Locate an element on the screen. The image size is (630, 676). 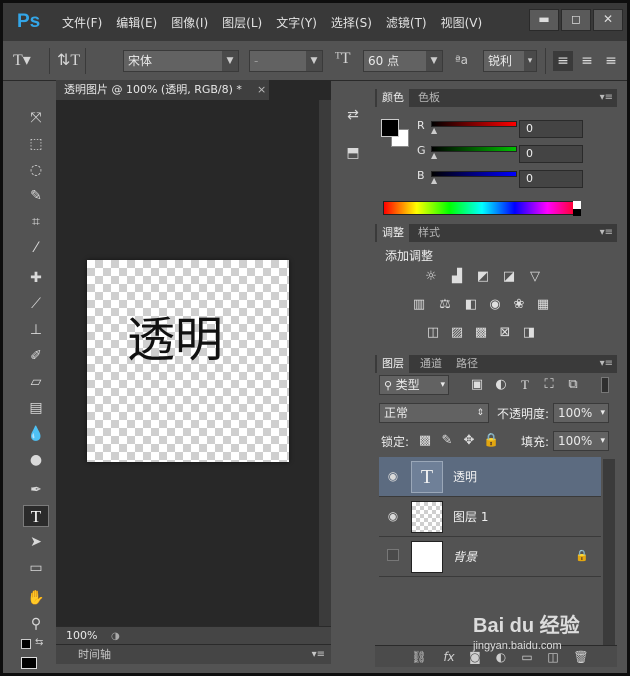
lock-pixels-icon: ✎ is located at coordinates (447, 441).